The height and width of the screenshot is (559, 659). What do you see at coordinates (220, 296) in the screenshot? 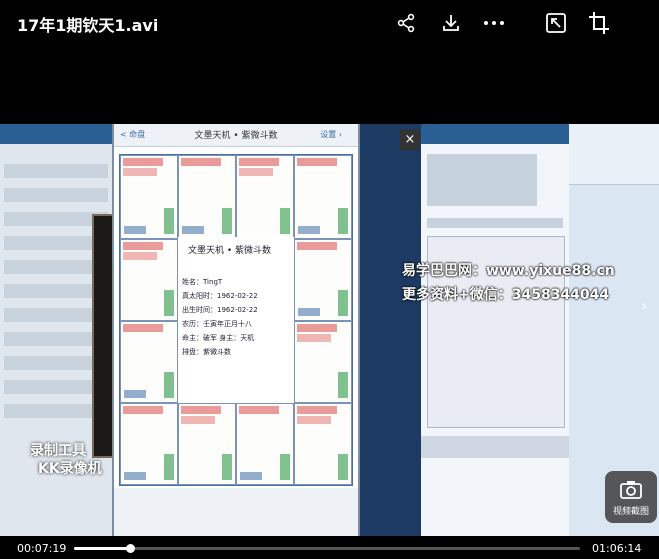
I see `center-line: 真太阳时：1962-02-22` at bounding box center [220, 296].